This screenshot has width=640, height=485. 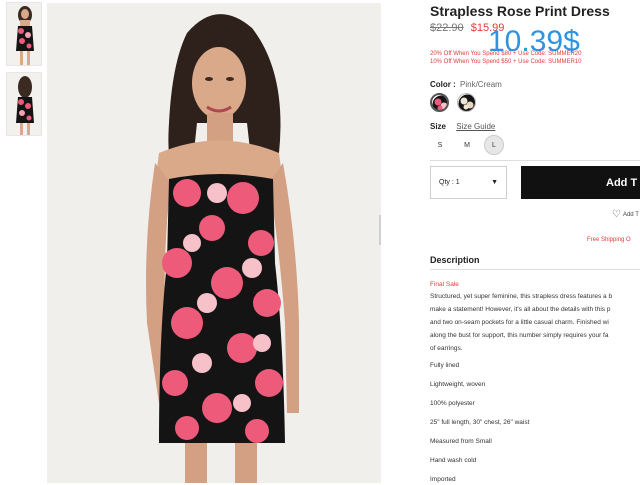 I want to click on quantity-select: Qty : 1 ▼, so click(x=468, y=182).